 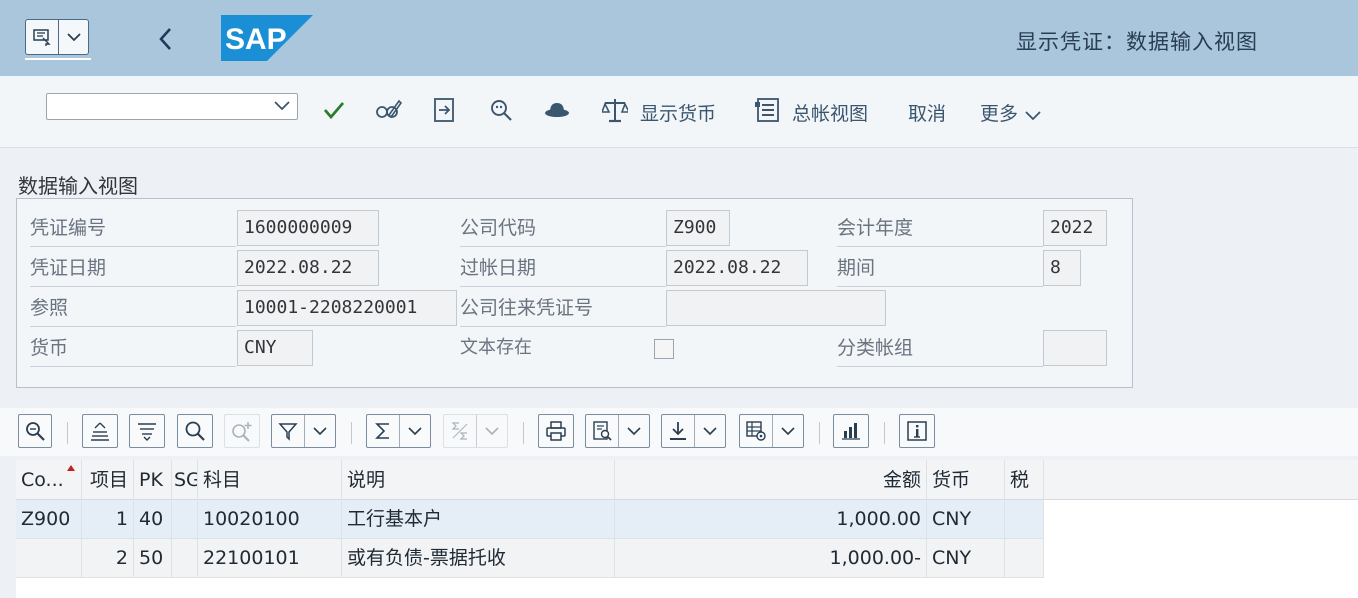 What do you see at coordinates (347, 308) in the screenshot?
I see `reference-field: 10001-2208220001` at bounding box center [347, 308].